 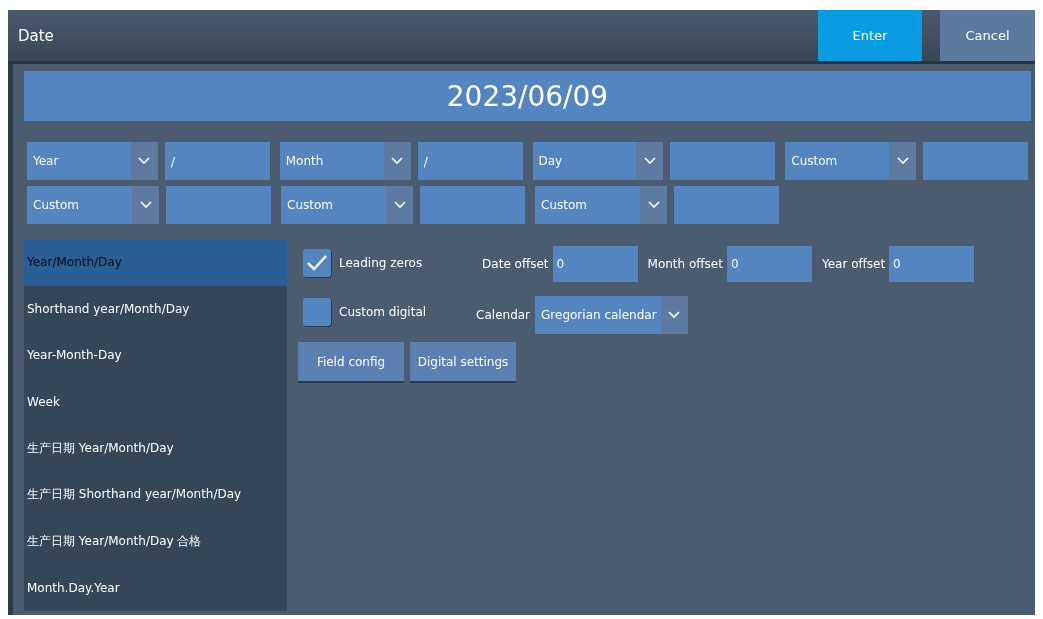 I want to click on format-item: 生产日期 Year/Month/Day 合格, so click(x=155, y=541).